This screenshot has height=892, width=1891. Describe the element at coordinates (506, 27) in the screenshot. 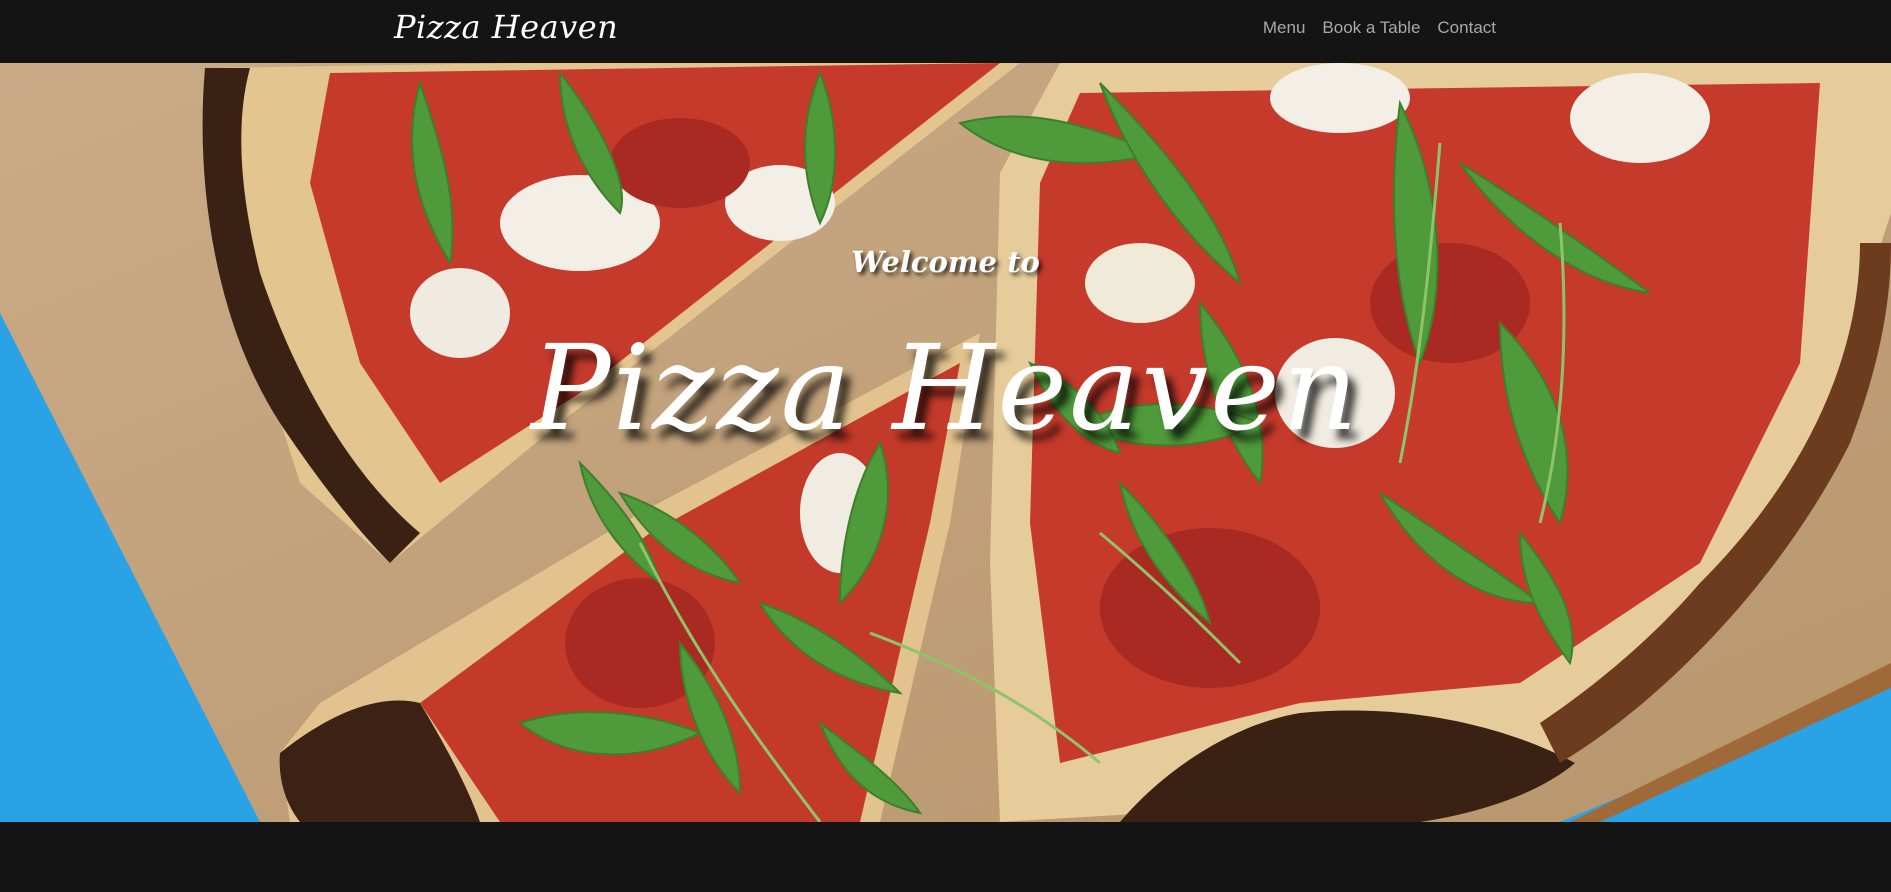

I see `brand-logo: Pizza Heaven` at that location.